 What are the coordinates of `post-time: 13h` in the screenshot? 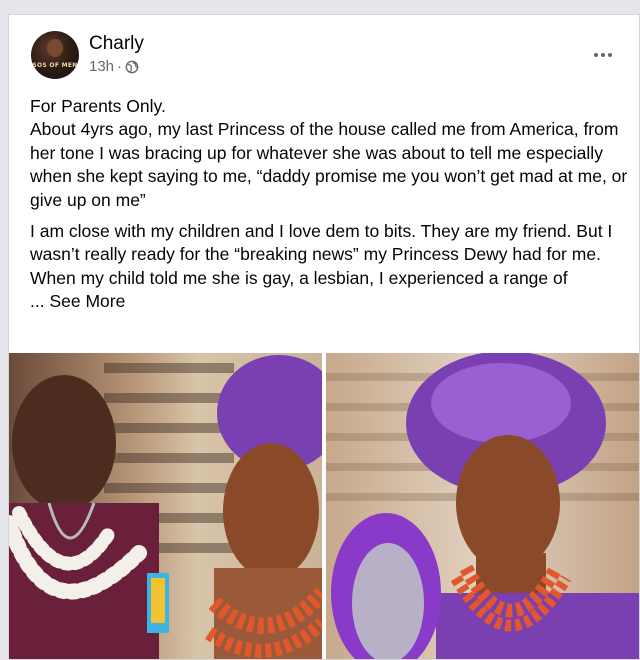 It's located at (101, 66).